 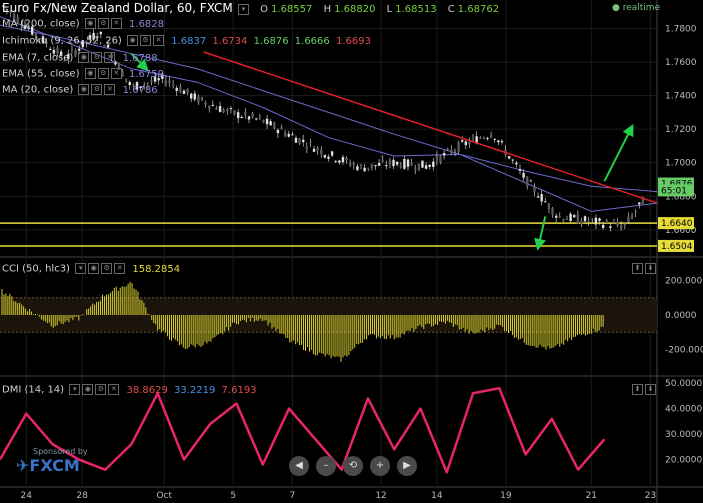 I want to click on indicator-row-ma20: MA (20, close) ◉ ⚙ ✕ 1.6786, so click(x=80, y=90).